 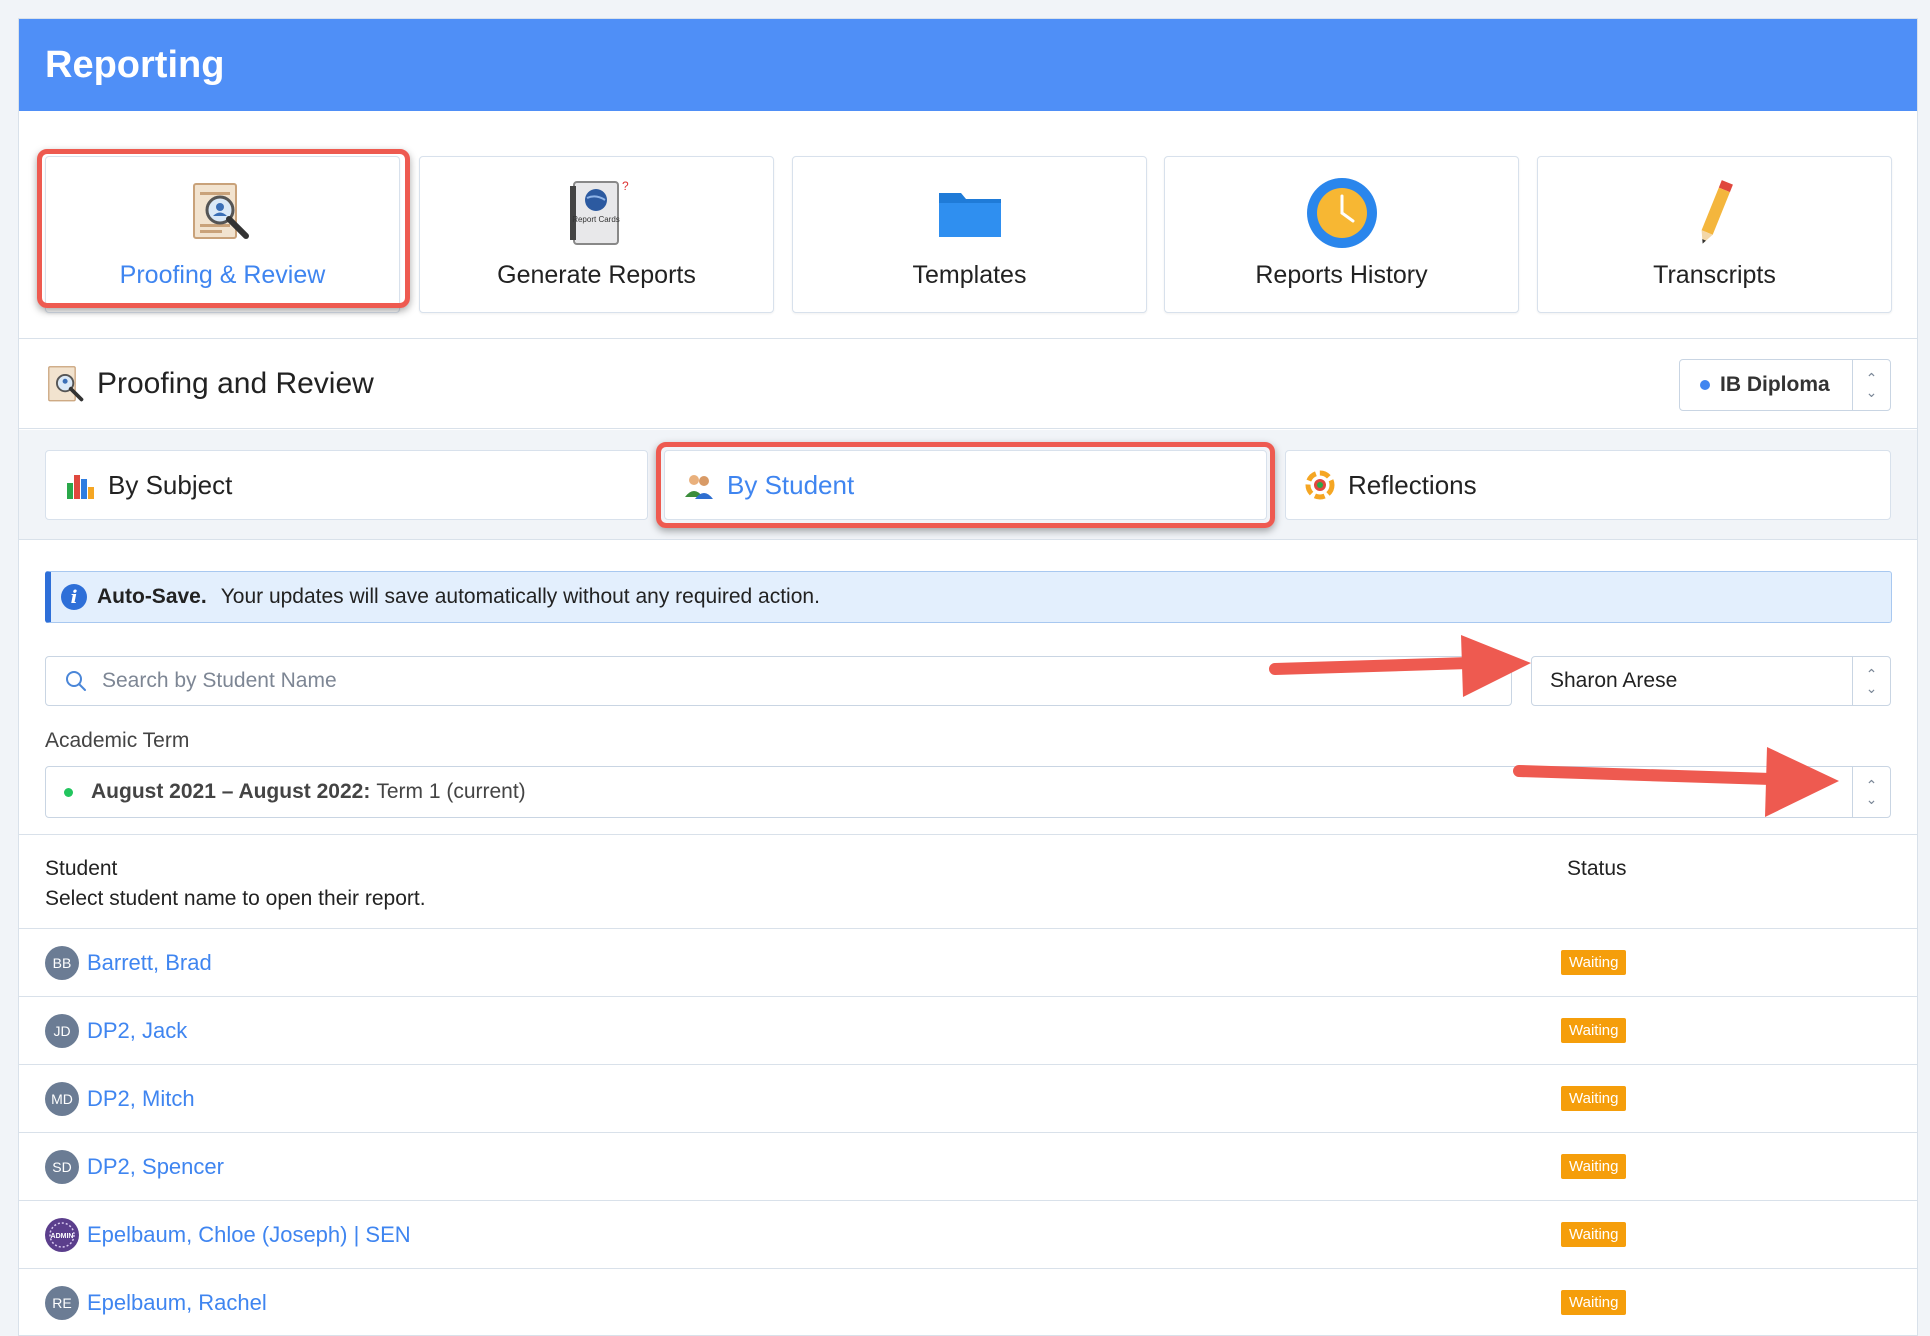 What do you see at coordinates (1597, 868) in the screenshot?
I see `status-column-header: Status` at bounding box center [1597, 868].